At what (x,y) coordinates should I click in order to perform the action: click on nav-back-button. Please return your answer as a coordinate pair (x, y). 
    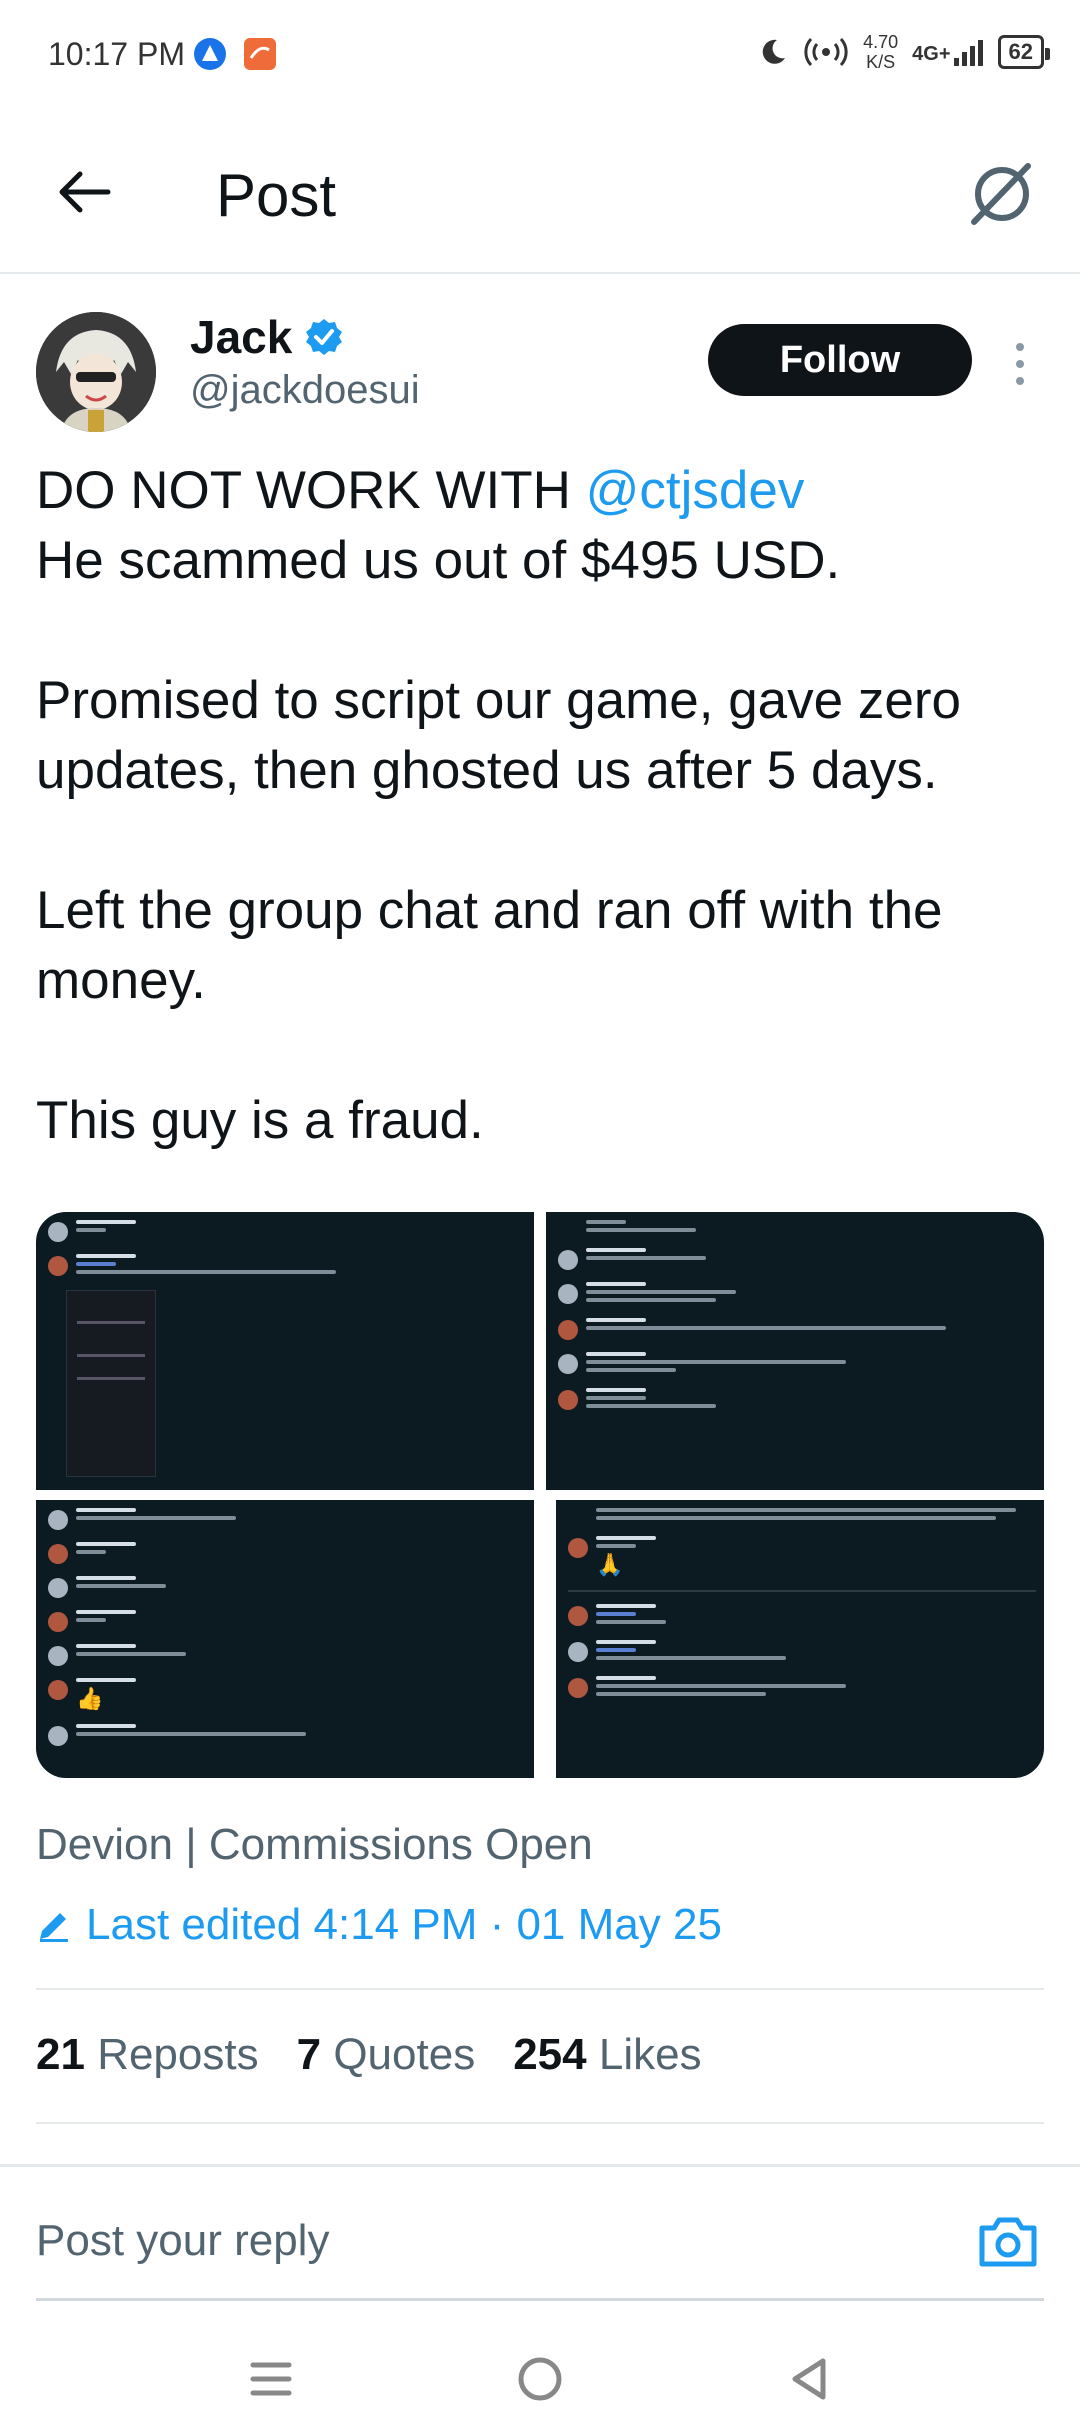
    Looking at the image, I should click on (809, 2379).